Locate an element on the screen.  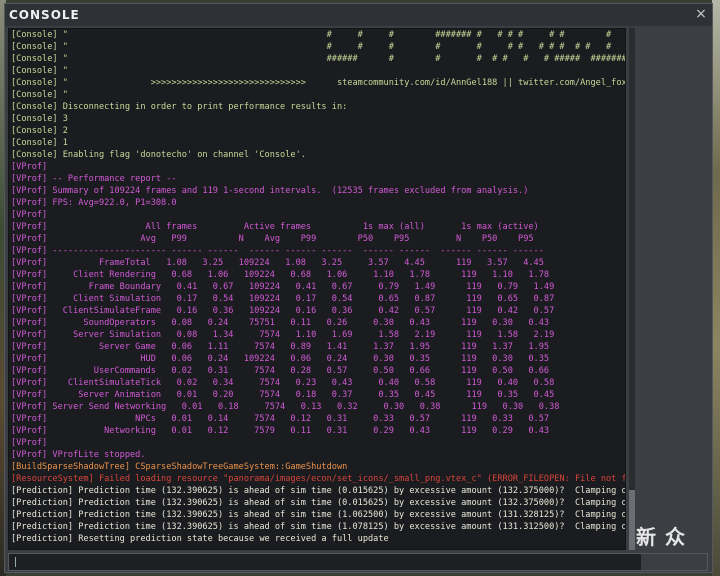
log-scrollbar is located at coordinates (632, 289).